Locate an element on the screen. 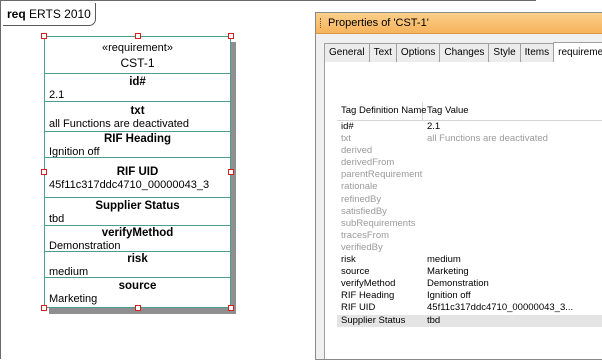  table-row: source Marketing is located at coordinates (469, 272).